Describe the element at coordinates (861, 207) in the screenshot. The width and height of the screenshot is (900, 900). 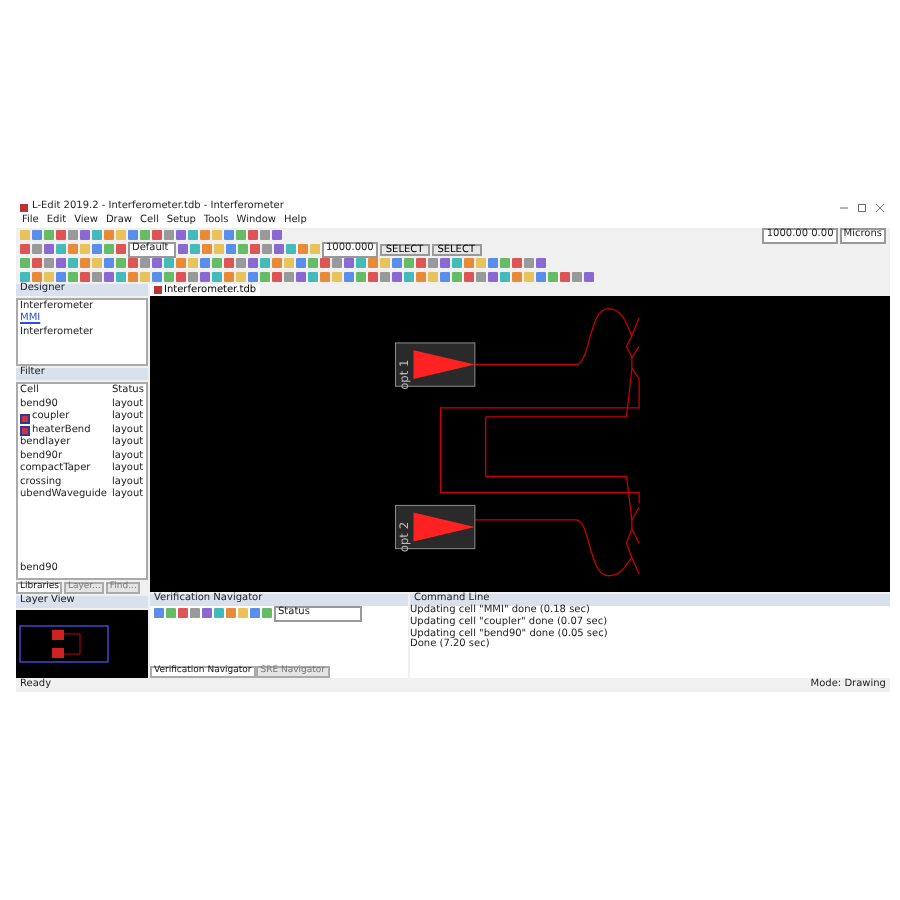
I see `maximize-button` at that location.